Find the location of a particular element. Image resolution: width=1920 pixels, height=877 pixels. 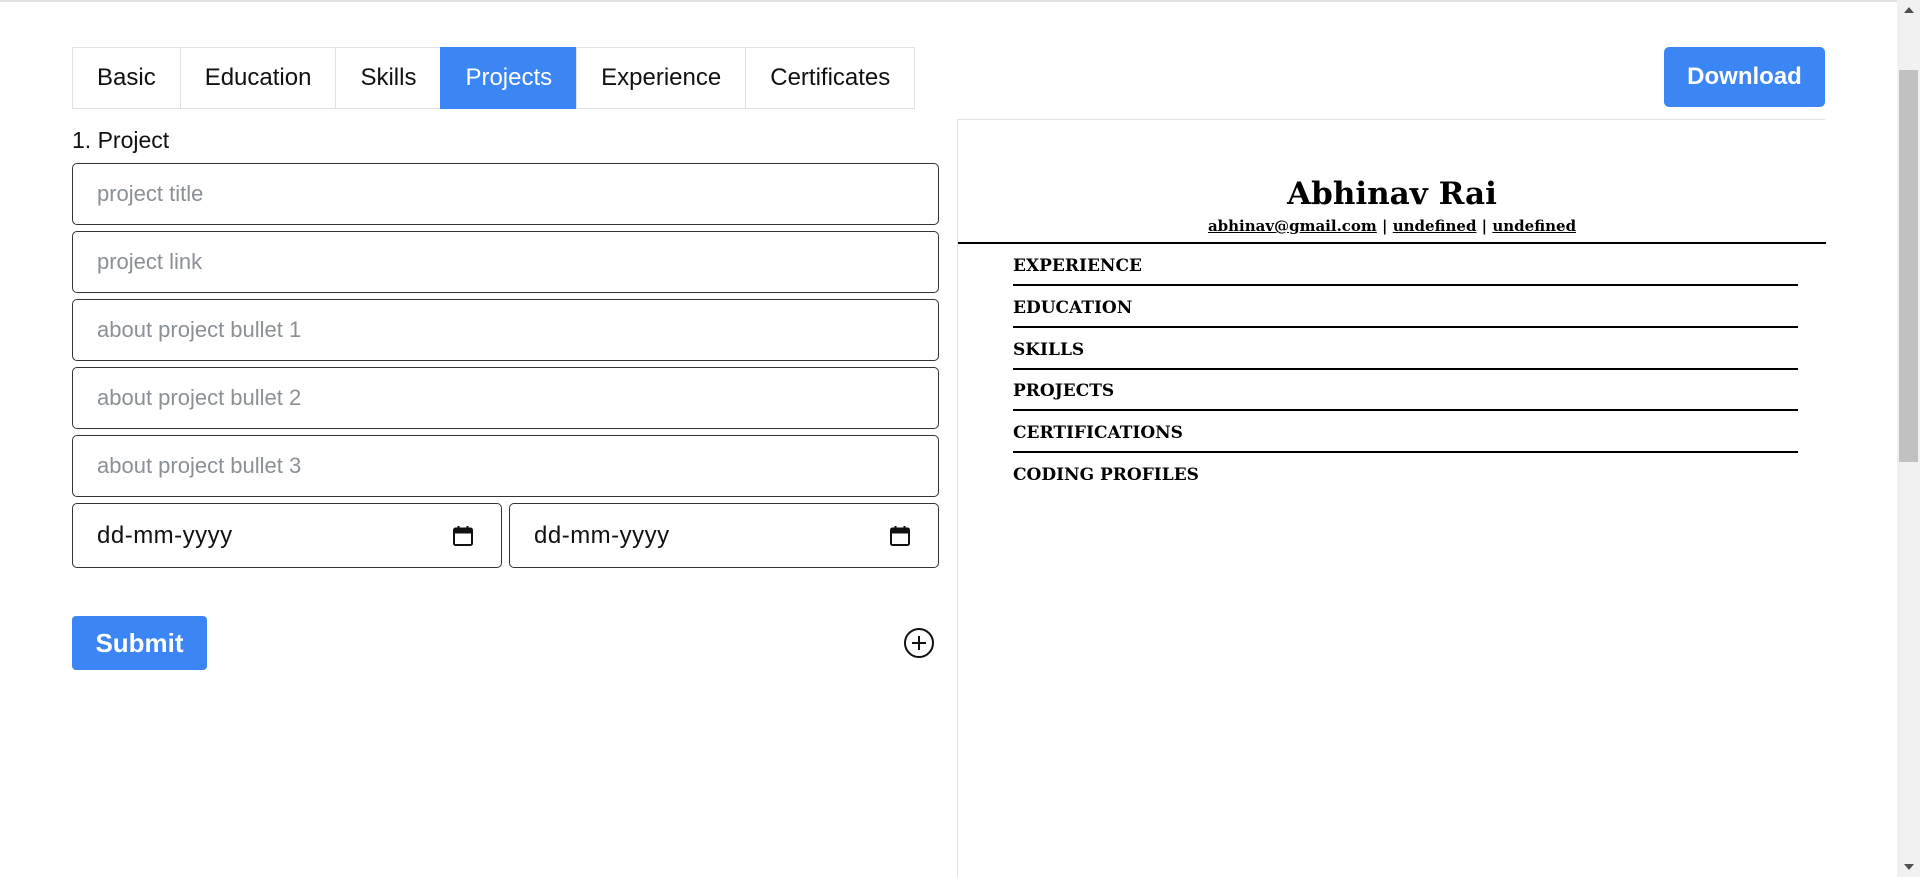

project-link-input is located at coordinates (505, 262).